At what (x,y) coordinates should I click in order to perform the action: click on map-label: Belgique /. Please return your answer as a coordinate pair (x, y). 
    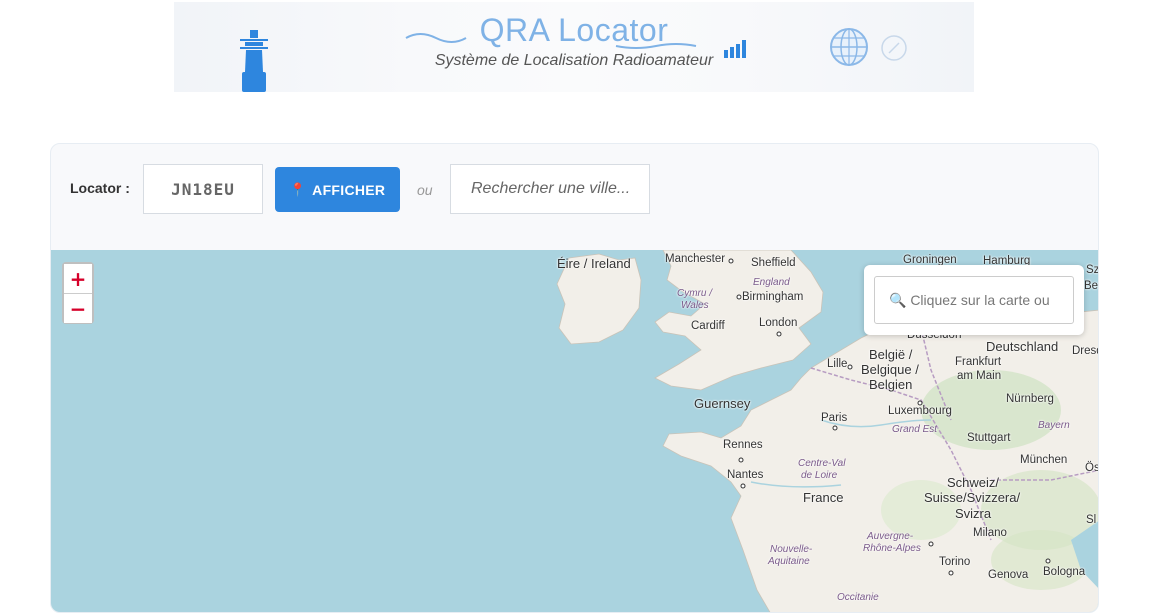
    Looking at the image, I should click on (890, 369).